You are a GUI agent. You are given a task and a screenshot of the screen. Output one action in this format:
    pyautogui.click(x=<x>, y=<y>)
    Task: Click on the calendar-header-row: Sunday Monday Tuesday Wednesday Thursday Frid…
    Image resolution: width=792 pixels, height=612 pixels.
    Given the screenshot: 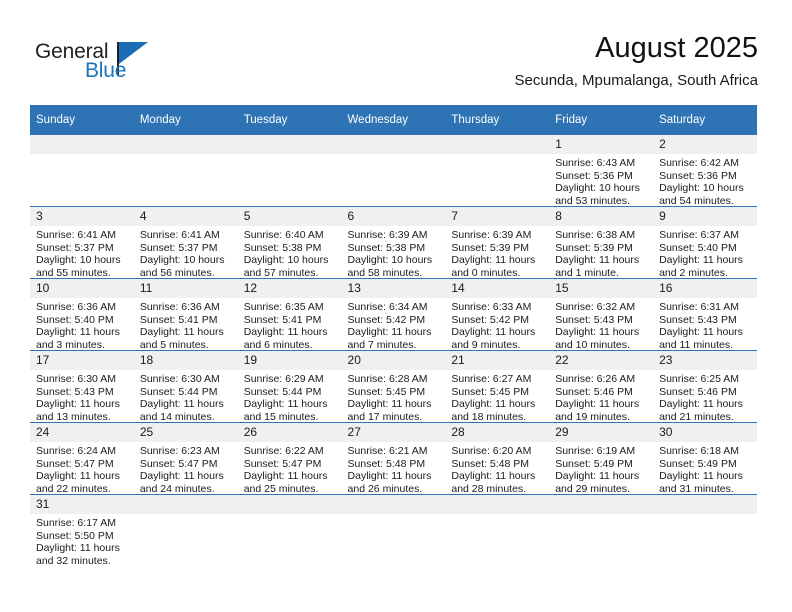 What is the action you would take?
    pyautogui.click(x=393, y=120)
    